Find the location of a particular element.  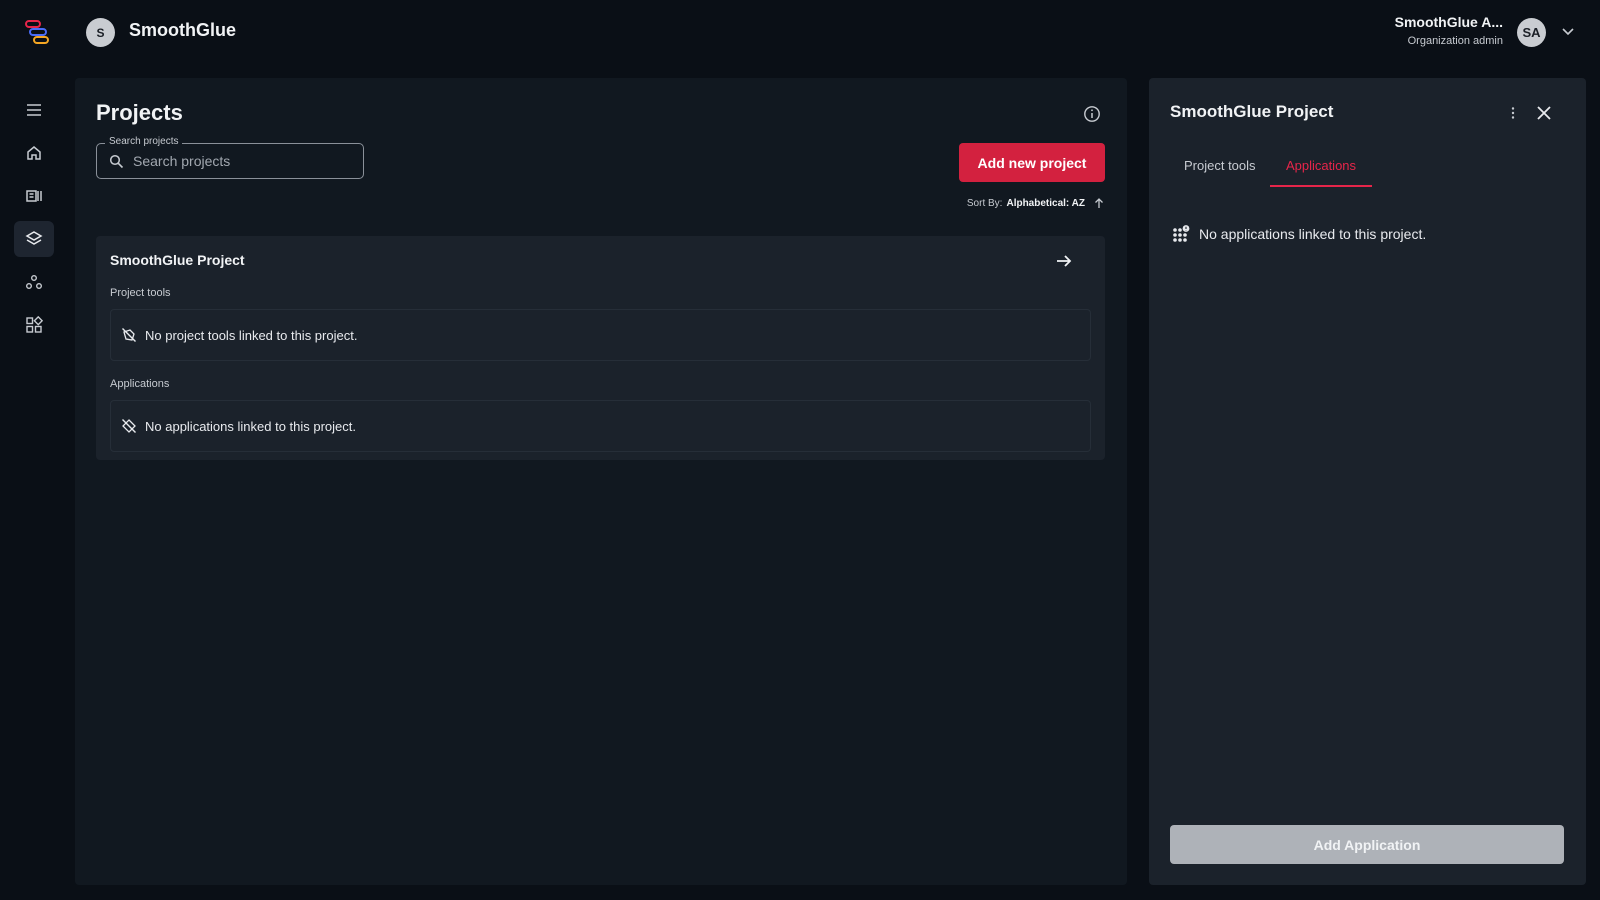

apps-off-icon is located at coordinates (129, 426).